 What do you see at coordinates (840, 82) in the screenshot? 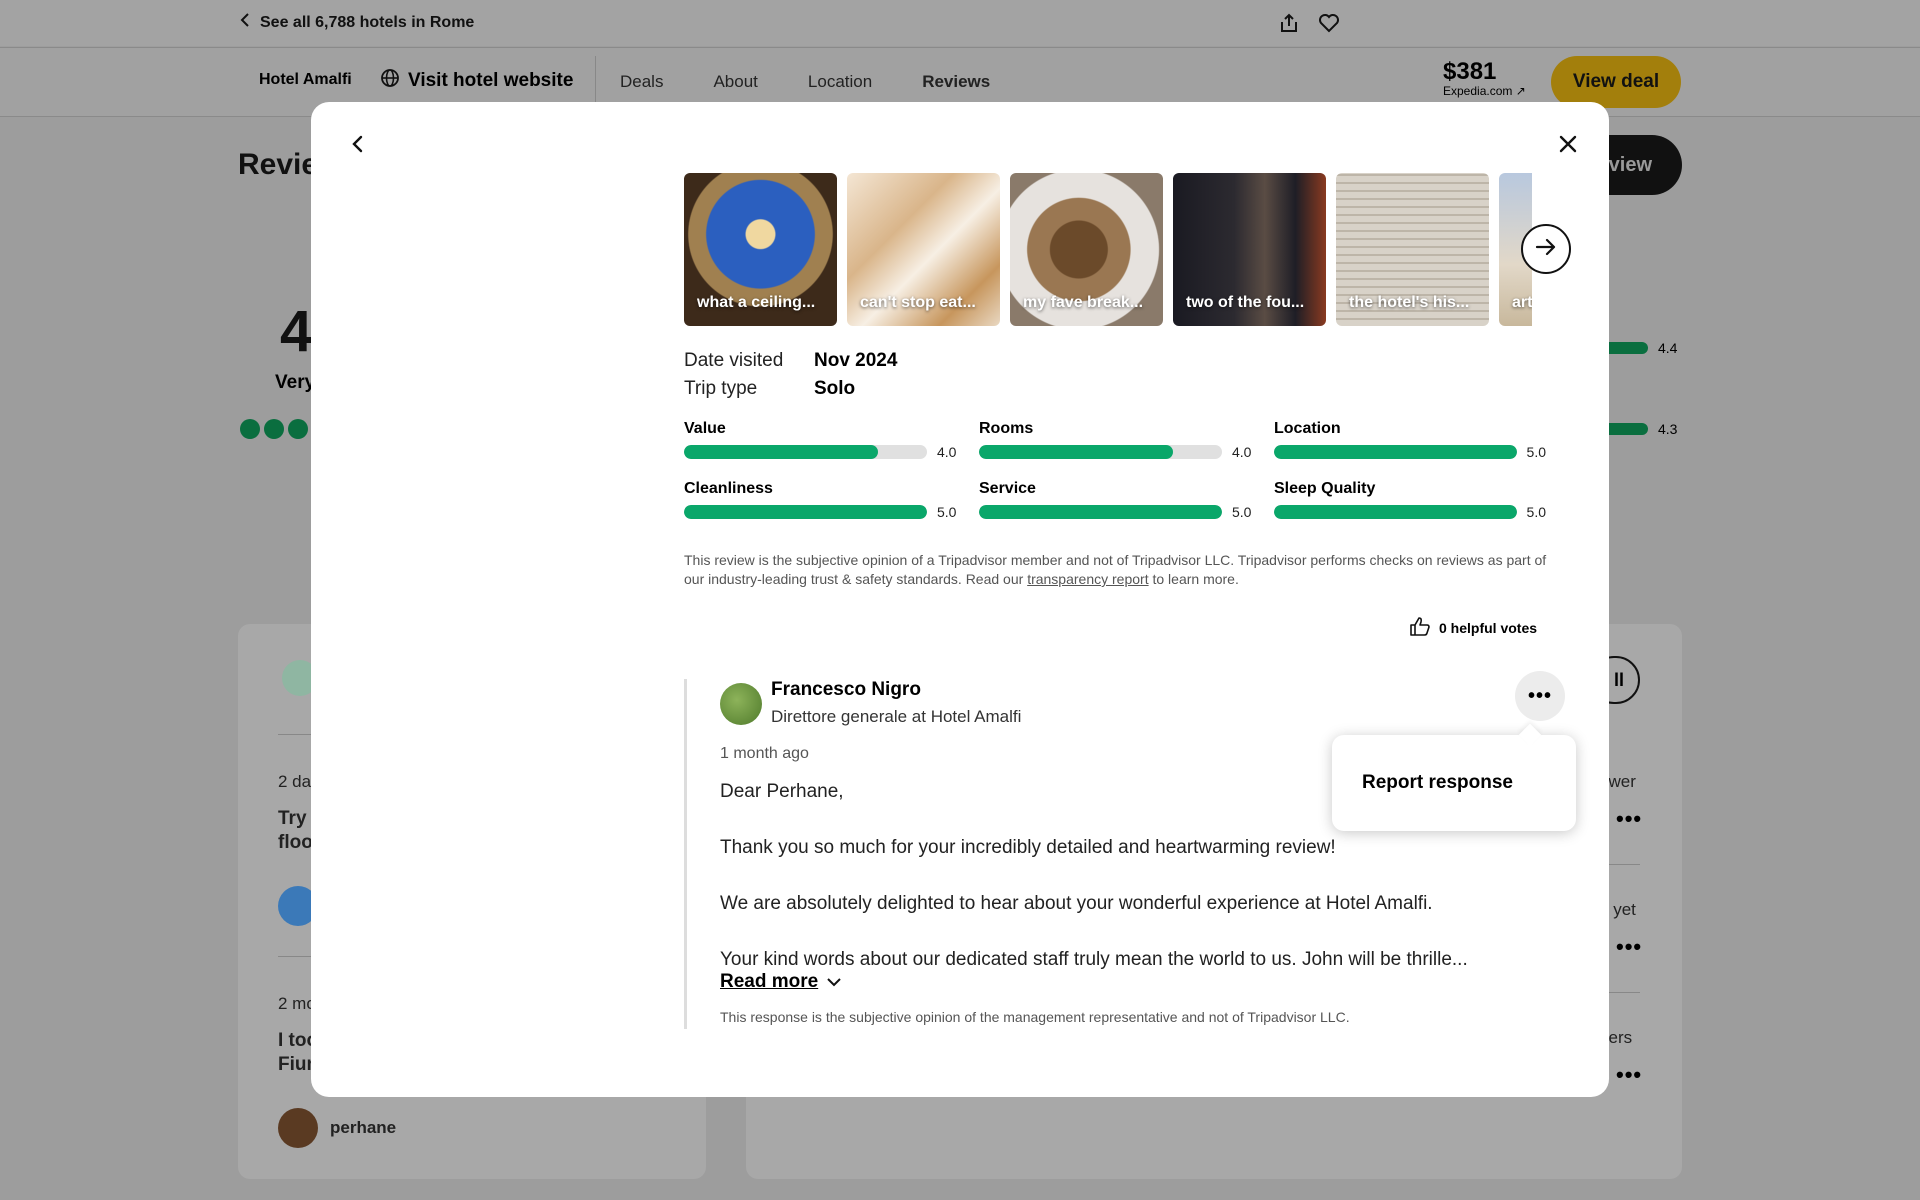
I see `tab-location: Location` at bounding box center [840, 82].